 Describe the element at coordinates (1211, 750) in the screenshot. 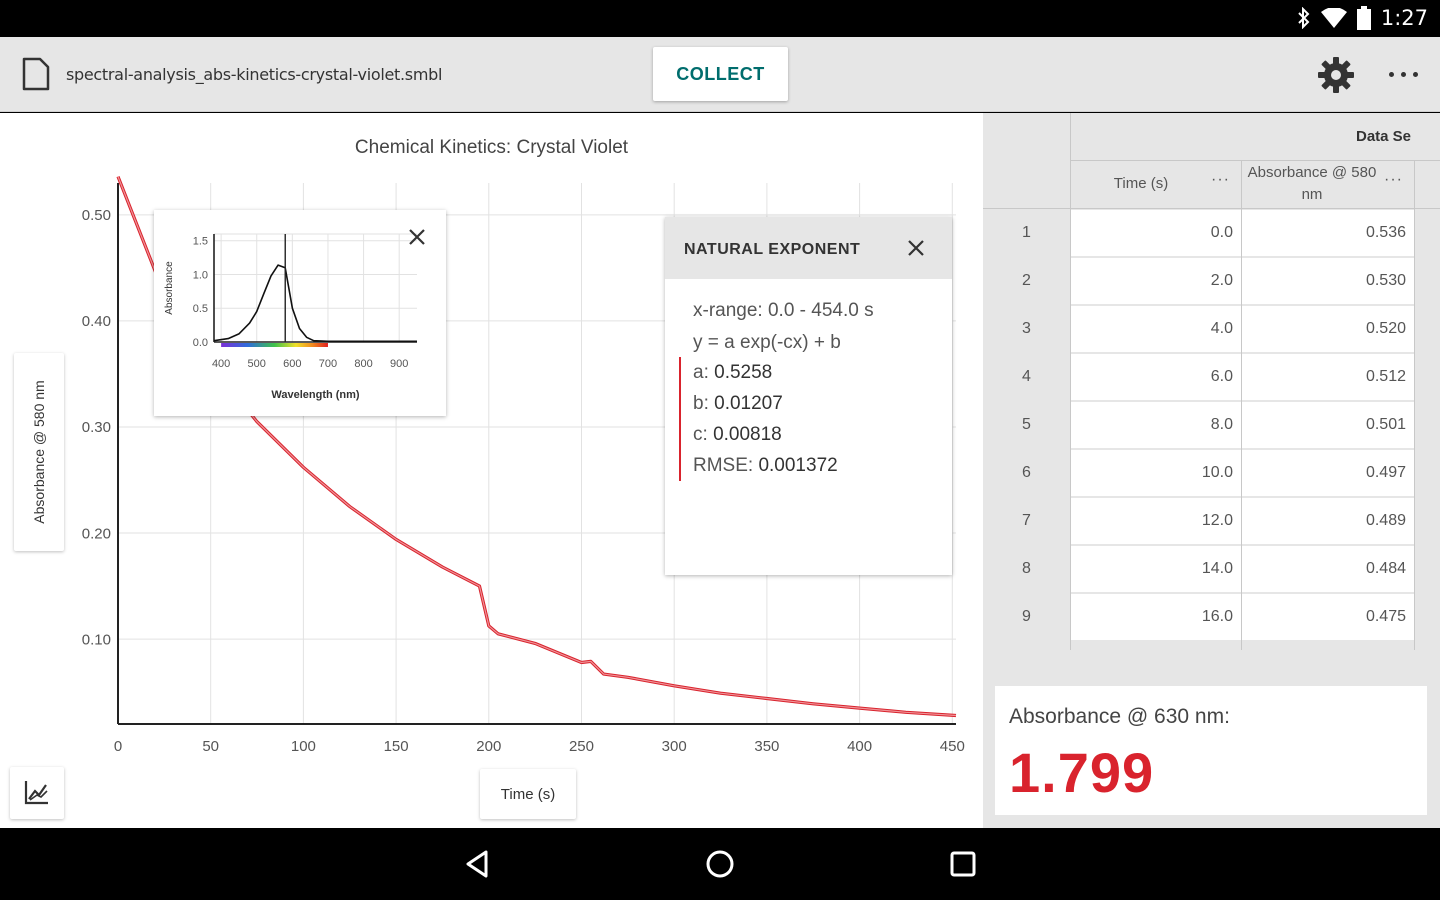

I see `meter-card: Absorbance @ 630 nm: 1.799` at that location.